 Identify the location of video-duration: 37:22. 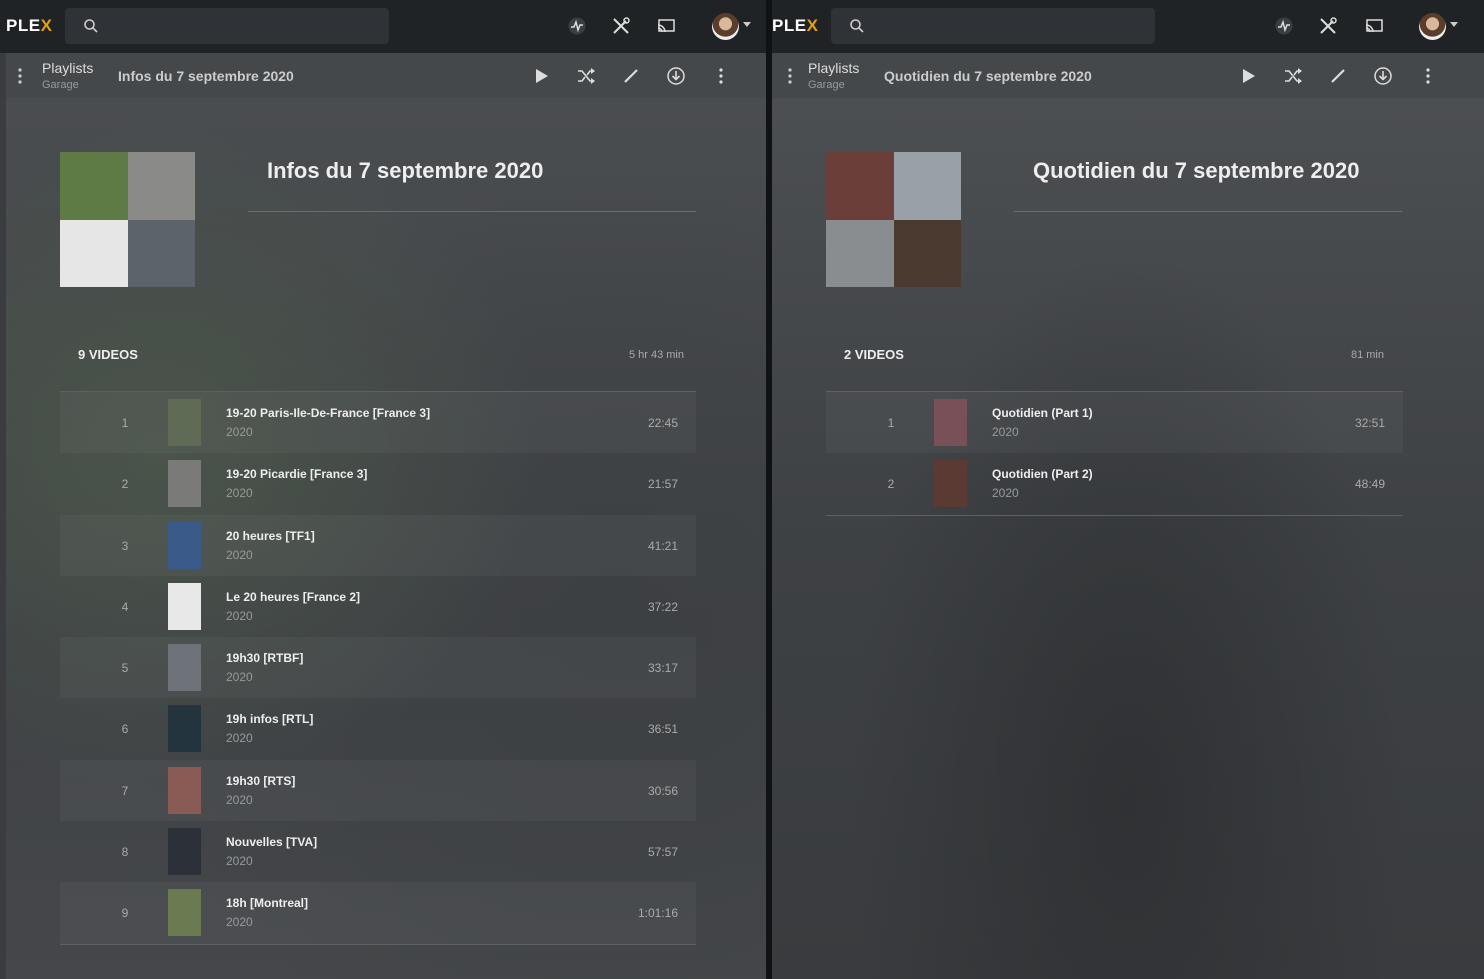
(662, 606).